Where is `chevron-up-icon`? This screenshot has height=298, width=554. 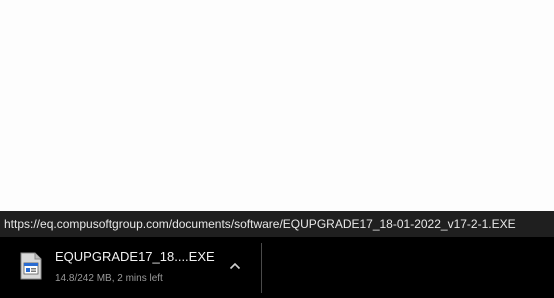
chevron-up-icon is located at coordinates (235, 266).